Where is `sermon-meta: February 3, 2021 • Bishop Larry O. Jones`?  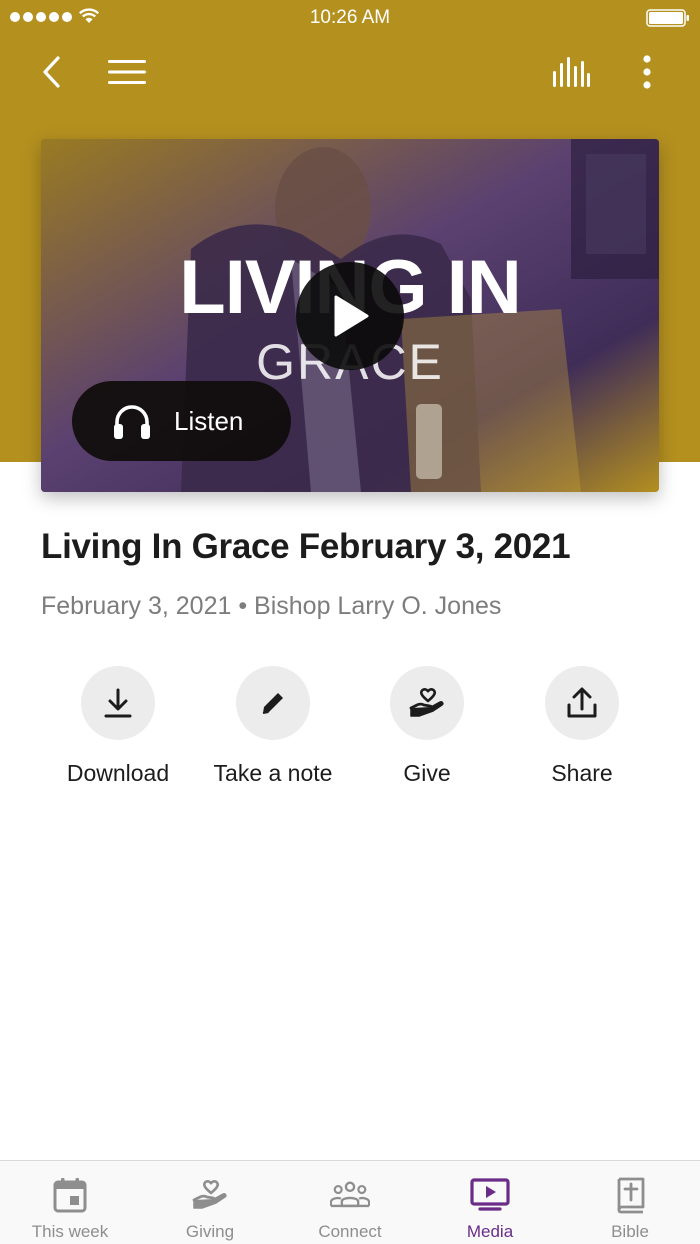
sermon-meta: February 3, 2021 • Bishop Larry O. Jones is located at coordinates (271, 606).